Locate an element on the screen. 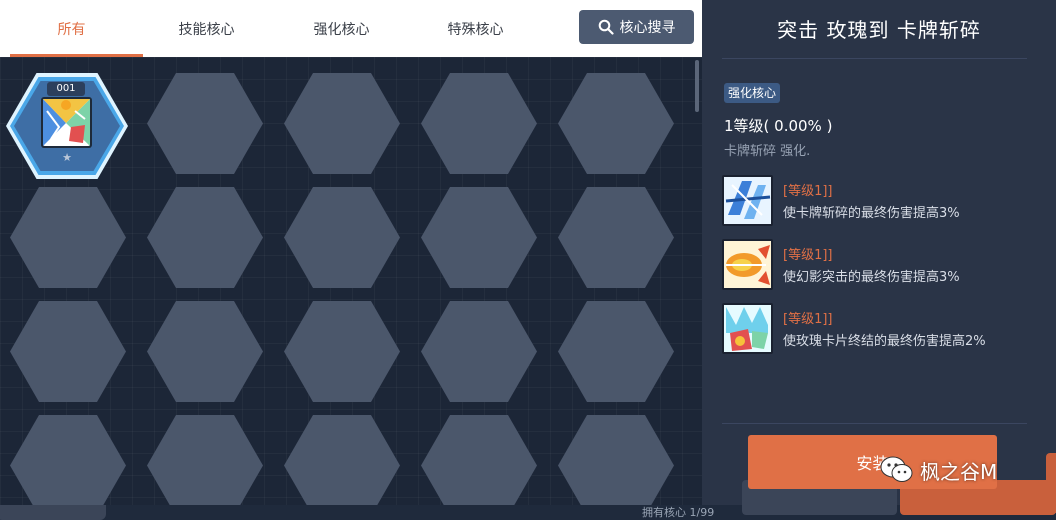 This screenshot has height=520, width=1056. core-search-button: 核心搜寻 is located at coordinates (636, 27).